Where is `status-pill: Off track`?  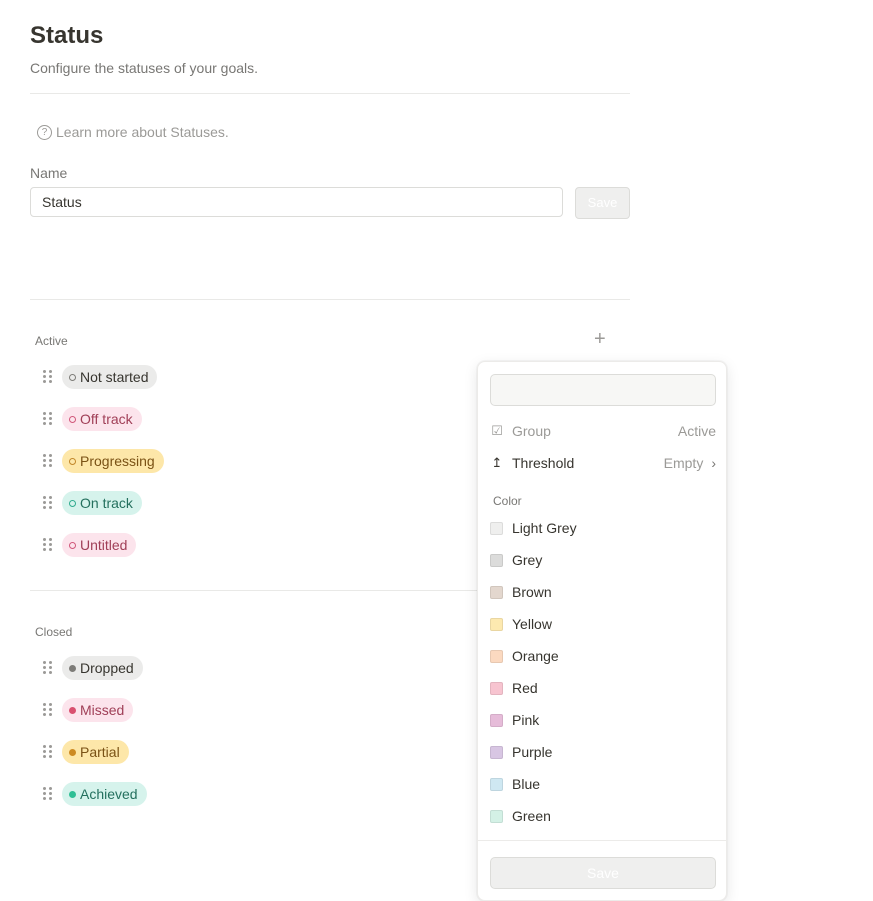 status-pill: Off track is located at coordinates (102, 419).